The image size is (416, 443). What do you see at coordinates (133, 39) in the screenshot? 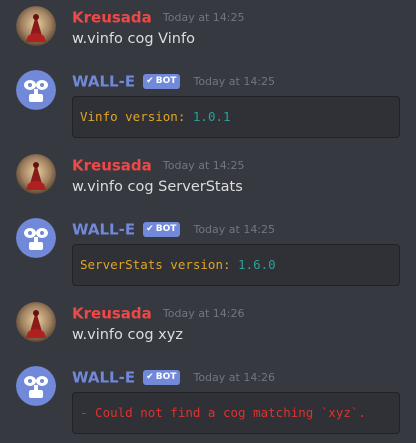
I see `message-text: w.vinfo cog Vinfo` at bounding box center [133, 39].